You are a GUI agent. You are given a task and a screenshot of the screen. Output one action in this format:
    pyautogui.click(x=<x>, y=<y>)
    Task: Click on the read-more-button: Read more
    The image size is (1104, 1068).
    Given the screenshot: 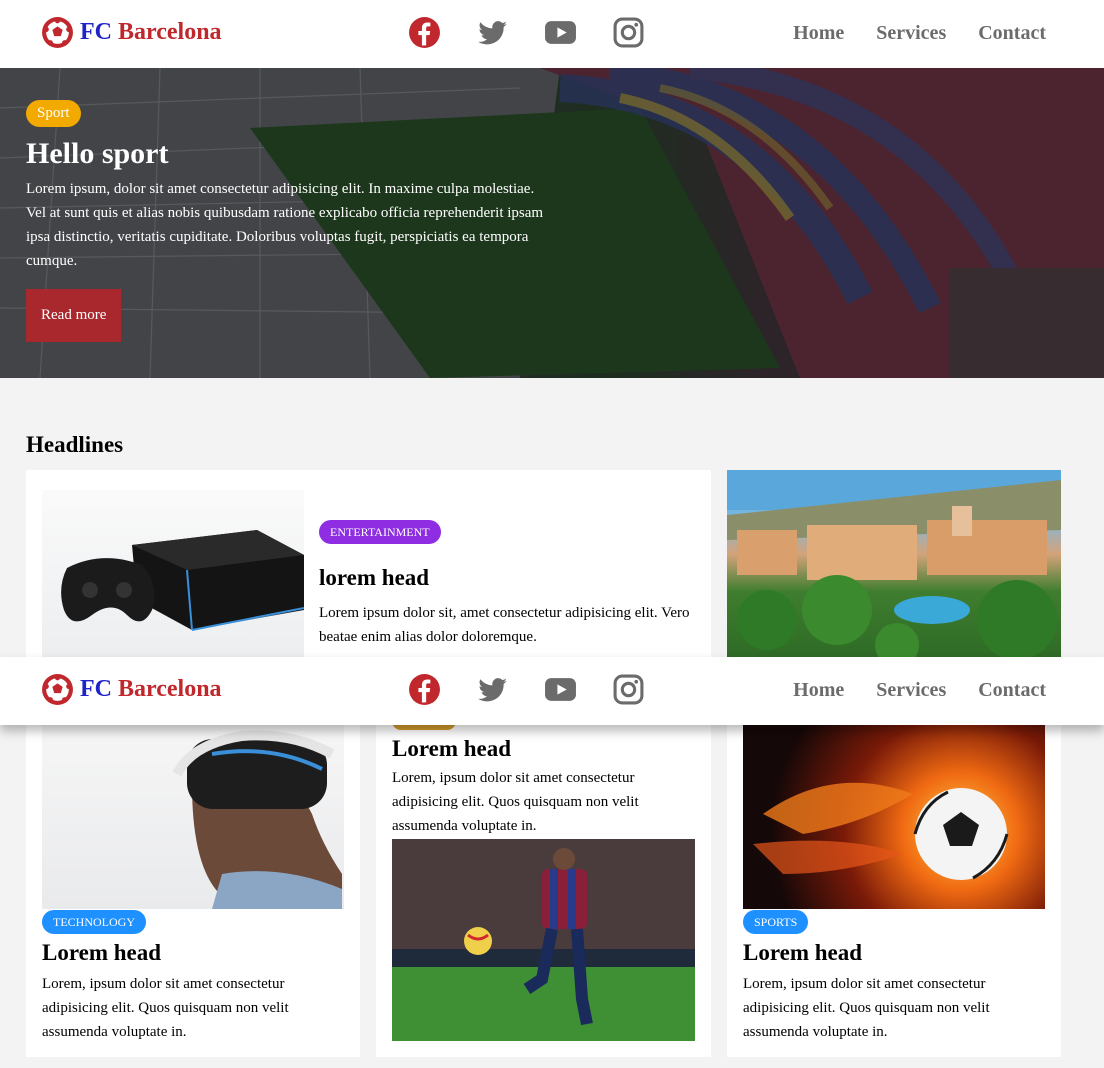 What is the action you would take?
    pyautogui.click(x=74, y=315)
    